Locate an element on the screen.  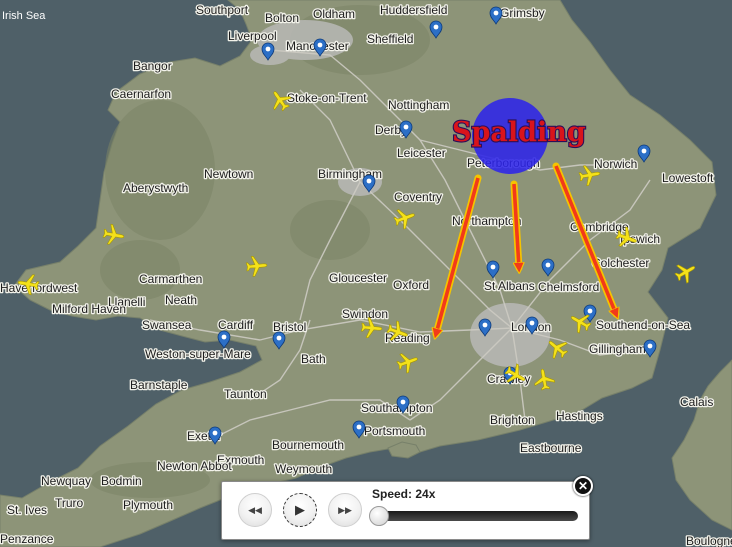
sea-label: Irish Sea is located at coordinates (24, 16).